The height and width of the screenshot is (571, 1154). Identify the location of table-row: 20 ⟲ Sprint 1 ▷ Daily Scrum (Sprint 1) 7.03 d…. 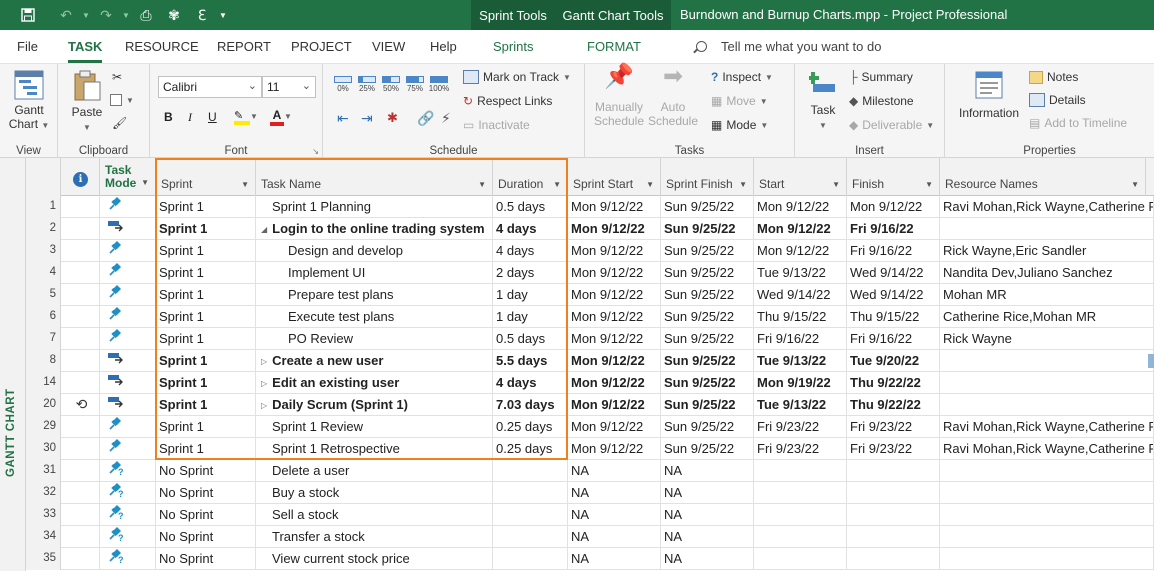
(590, 405).